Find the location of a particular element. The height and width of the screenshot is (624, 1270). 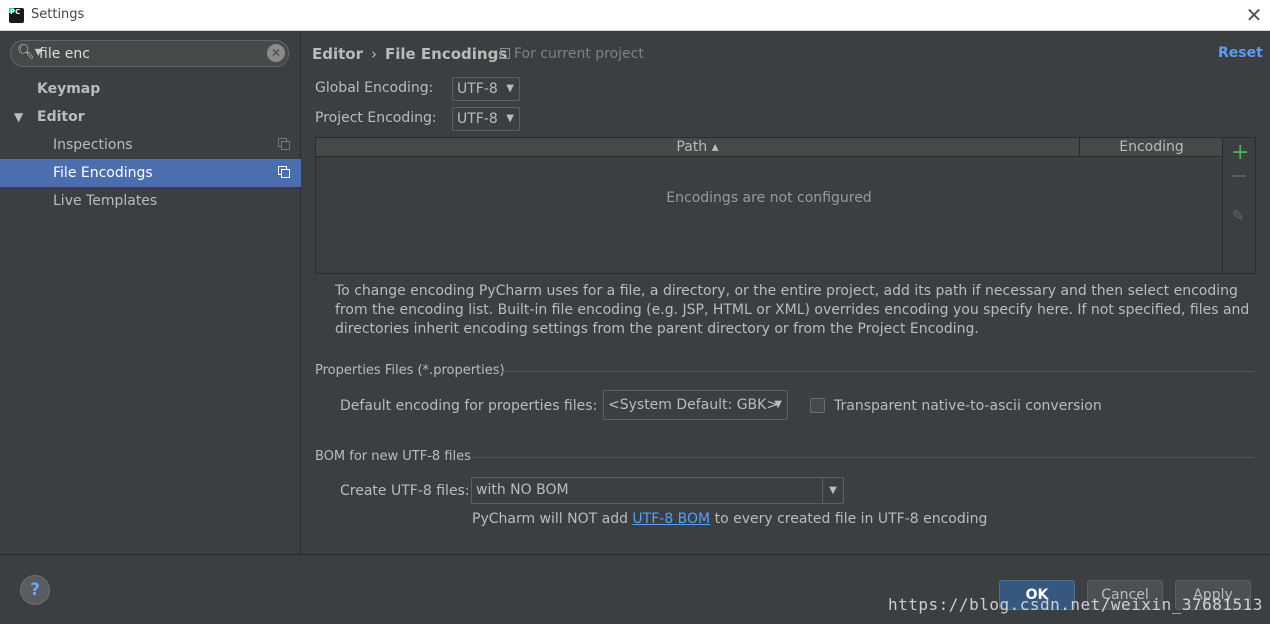

sidebar-item-keymap: Keymap is located at coordinates (150, 89).